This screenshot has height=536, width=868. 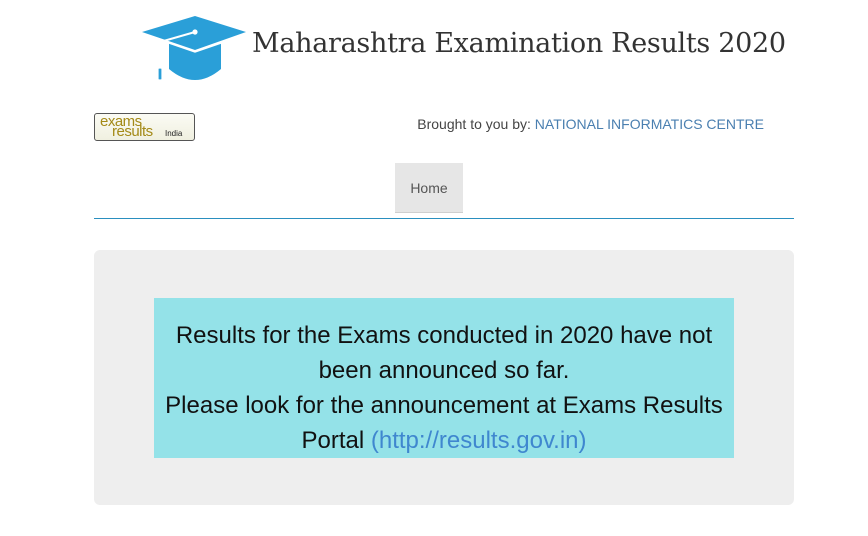 What do you see at coordinates (649, 124) in the screenshot?
I see `nic-link: NATIONAL INFORMATICS CENTRE` at bounding box center [649, 124].